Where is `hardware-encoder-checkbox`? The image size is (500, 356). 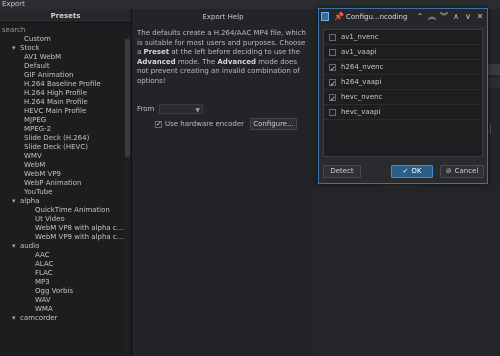 hardware-encoder-checkbox is located at coordinates (158, 124).